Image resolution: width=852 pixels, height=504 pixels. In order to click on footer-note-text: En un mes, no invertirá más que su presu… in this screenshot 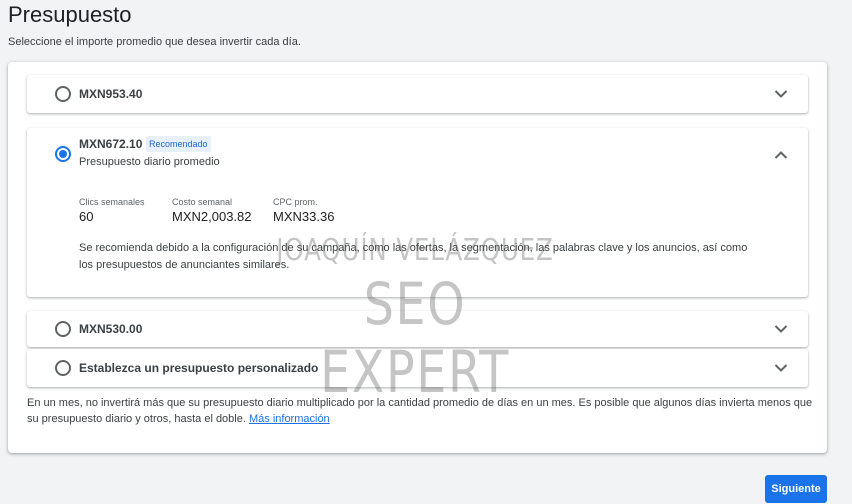, I will do `click(420, 411)`.